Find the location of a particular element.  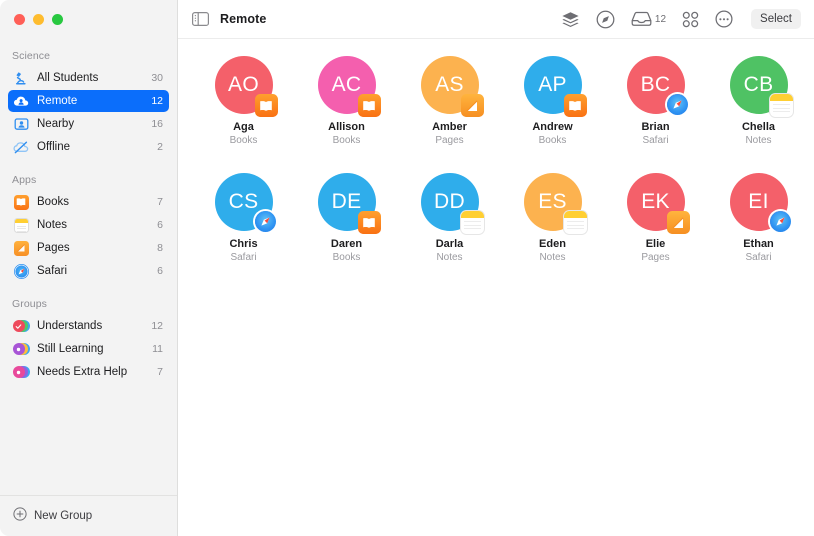

avatar-wrap: AS is located at coordinates (452, 86).